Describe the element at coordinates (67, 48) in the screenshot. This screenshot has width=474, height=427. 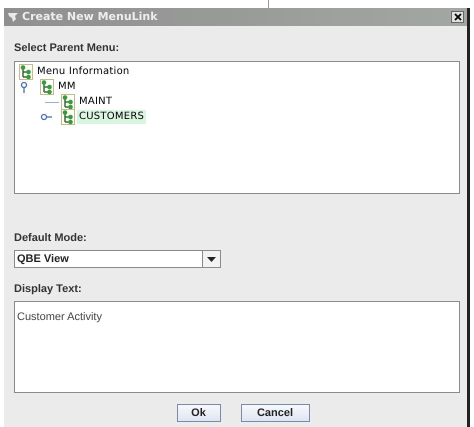
I see `field-label: Select Parent Menu:` at that location.